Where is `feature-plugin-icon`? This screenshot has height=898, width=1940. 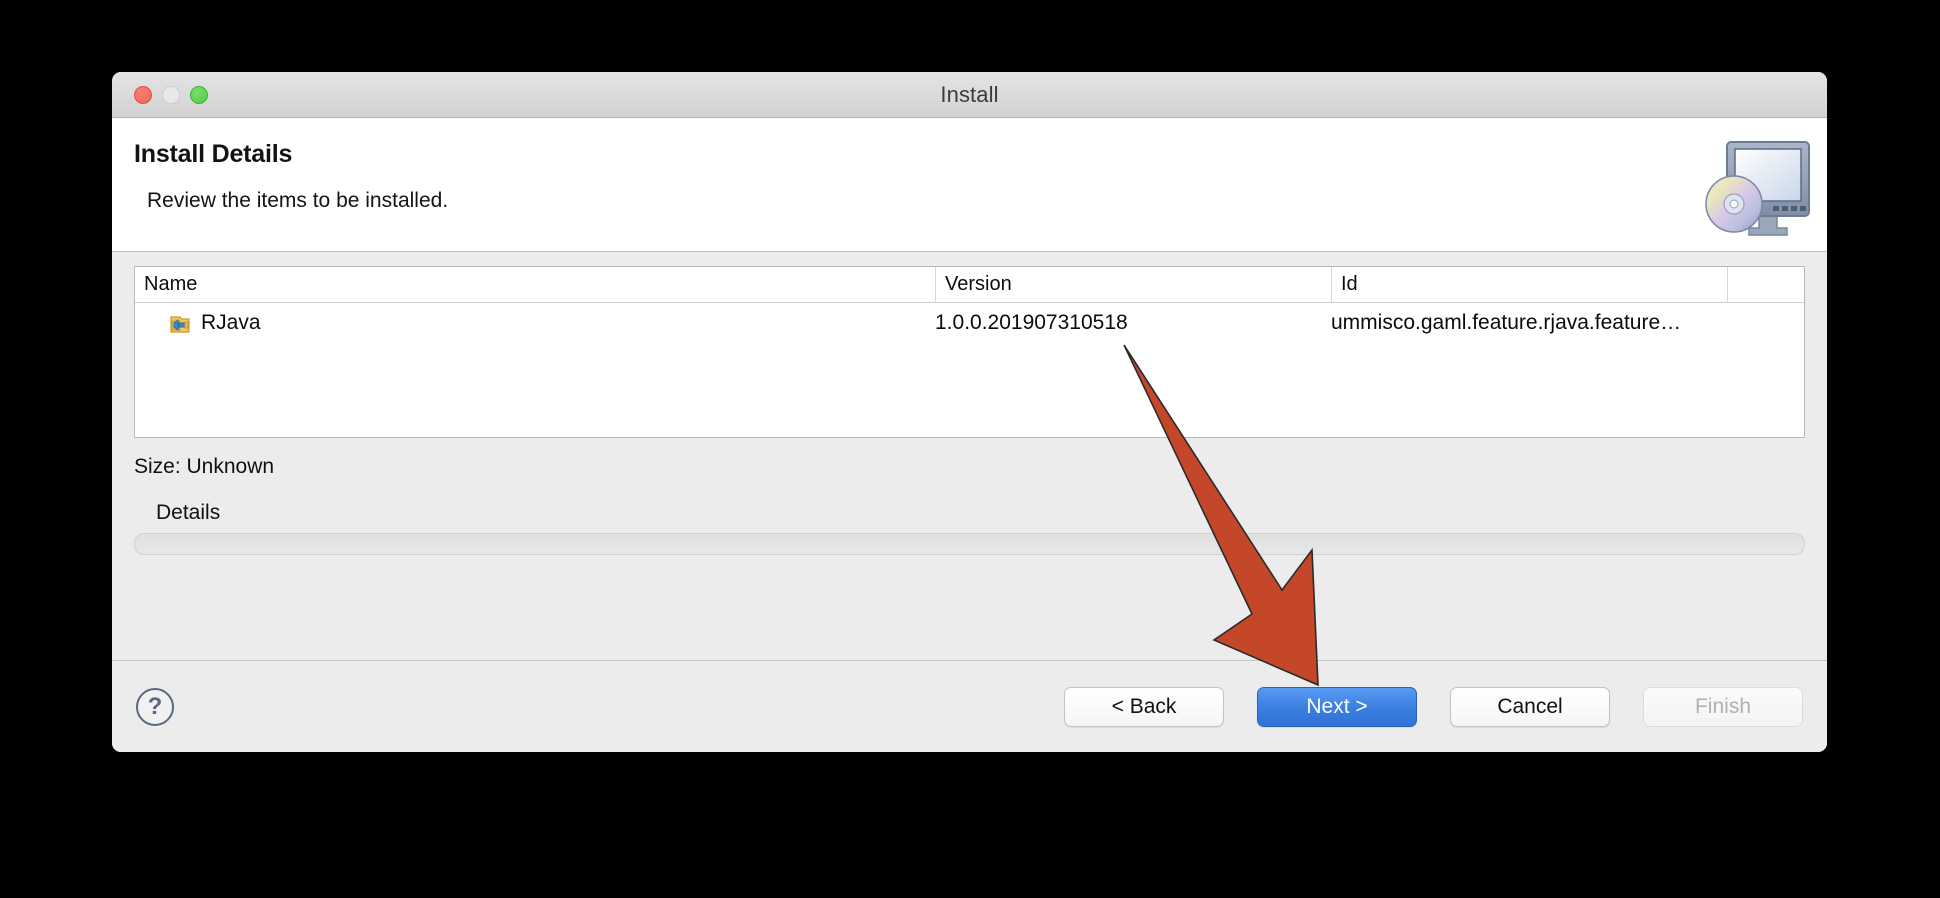
feature-plugin-icon is located at coordinates (180, 323).